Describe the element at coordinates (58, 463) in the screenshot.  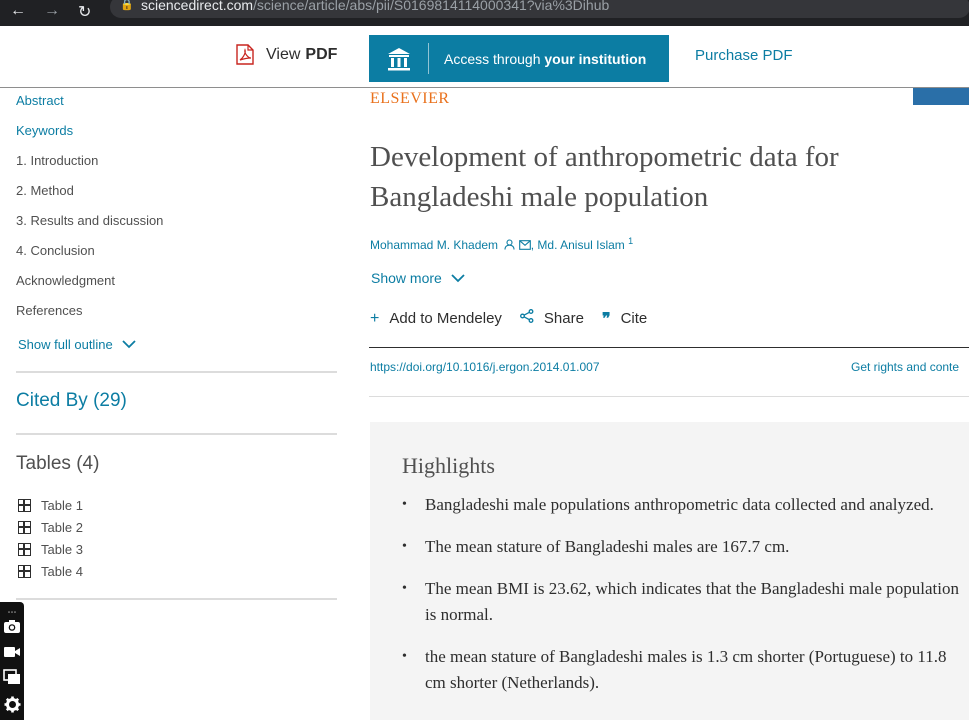
I see `tables-heading: Tables (4)` at that location.